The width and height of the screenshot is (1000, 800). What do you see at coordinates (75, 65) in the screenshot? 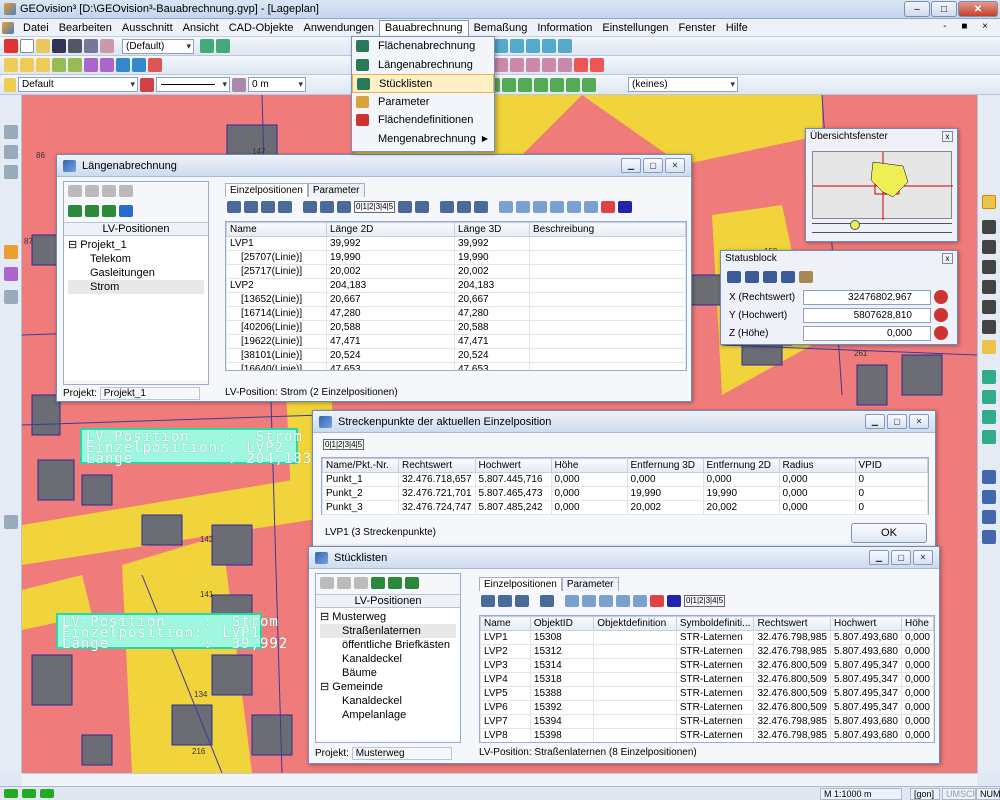
I see `circle-tool-icon` at bounding box center [75, 65].